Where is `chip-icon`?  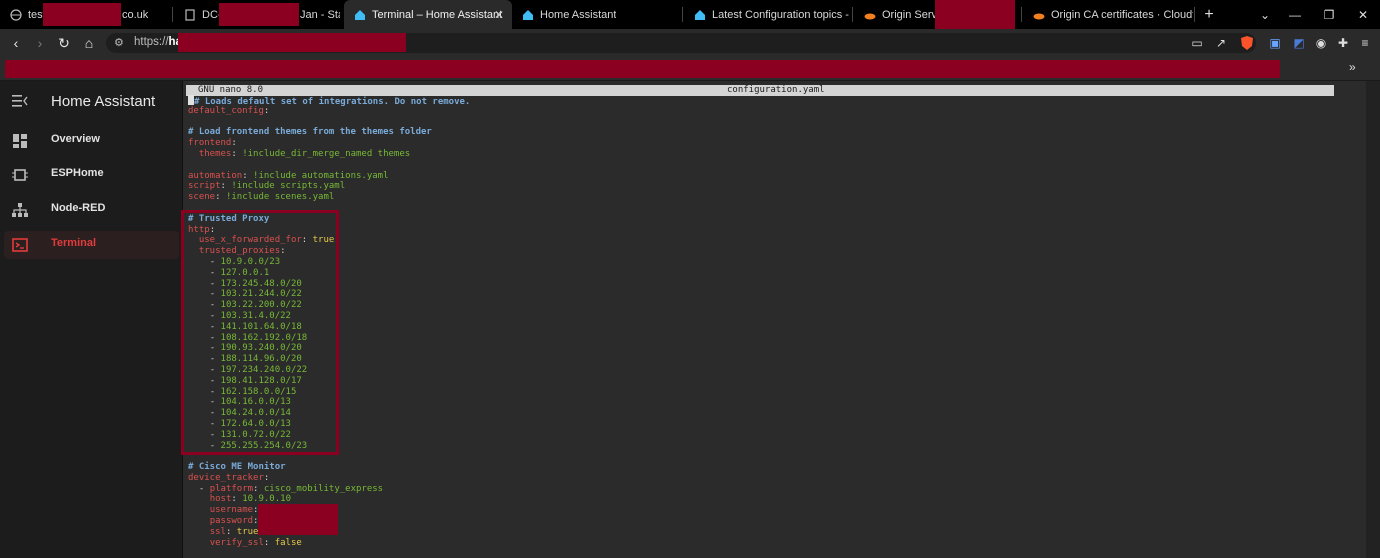 chip-icon is located at coordinates (20, 175).